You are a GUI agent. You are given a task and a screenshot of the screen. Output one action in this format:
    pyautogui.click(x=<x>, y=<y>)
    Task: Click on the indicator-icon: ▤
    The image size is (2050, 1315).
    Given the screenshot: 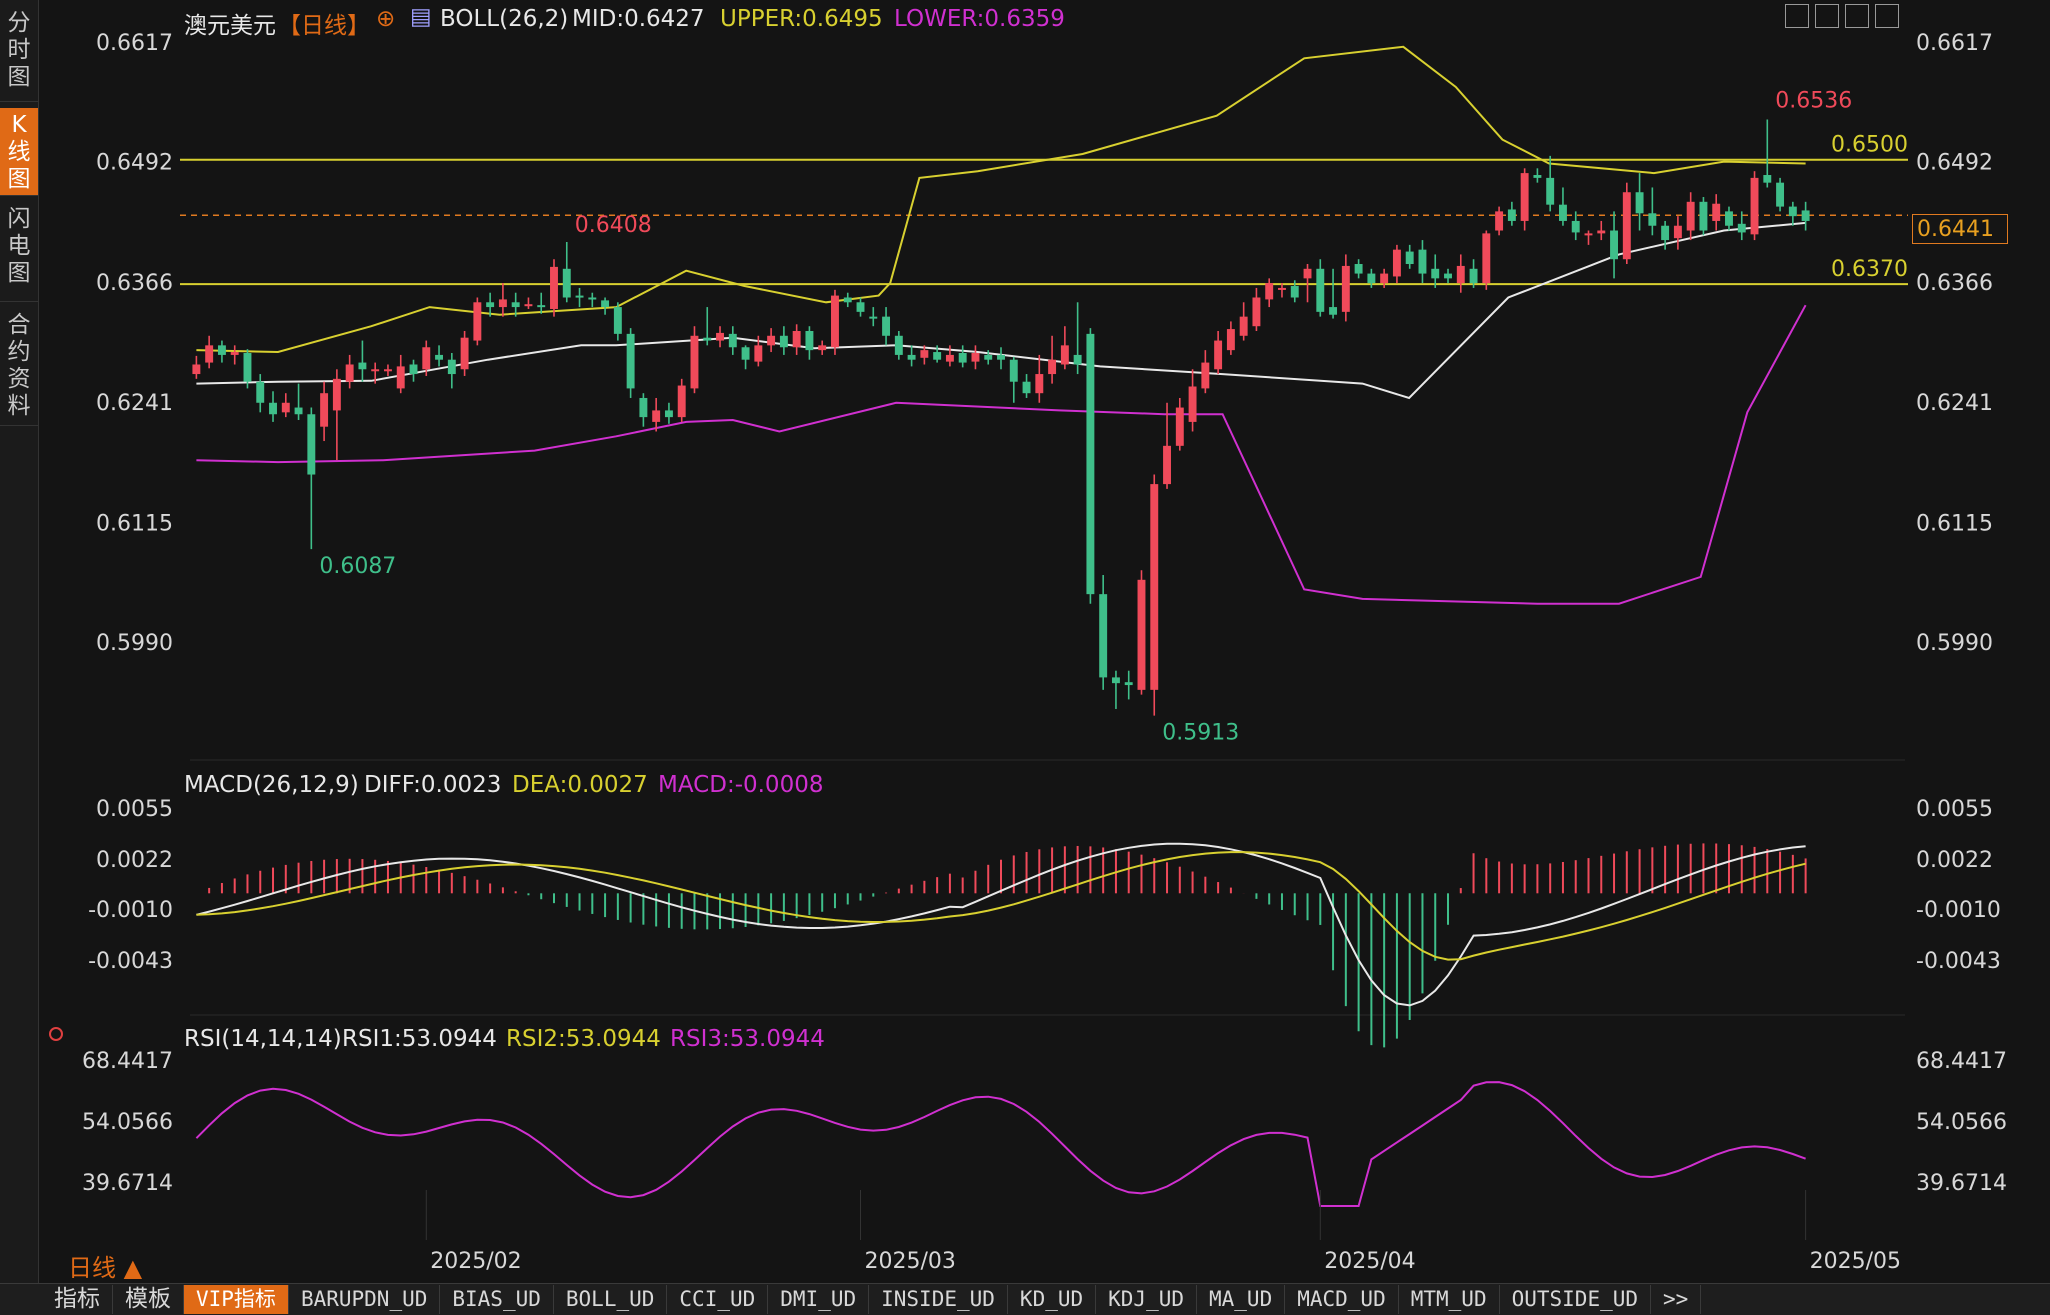 What is the action you would take?
    pyautogui.click(x=421, y=17)
    